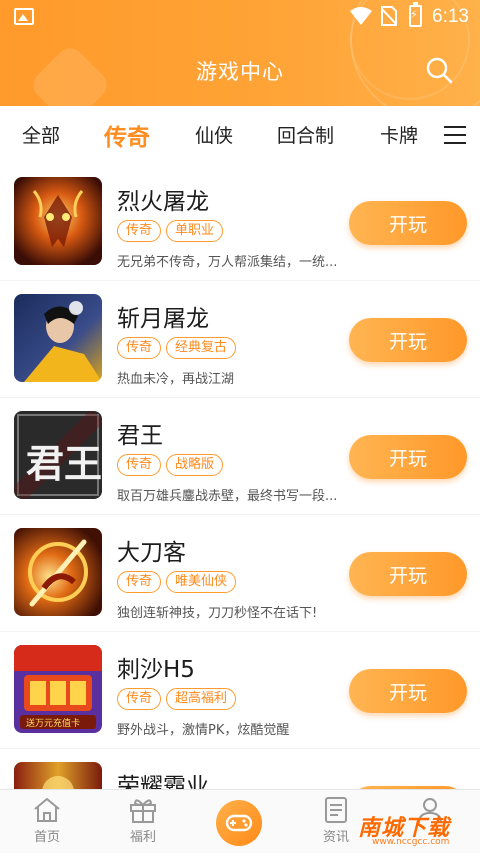 The height and width of the screenshot is (853, 480). I want to click on nav-welfare: 福利, so click(143, 820).